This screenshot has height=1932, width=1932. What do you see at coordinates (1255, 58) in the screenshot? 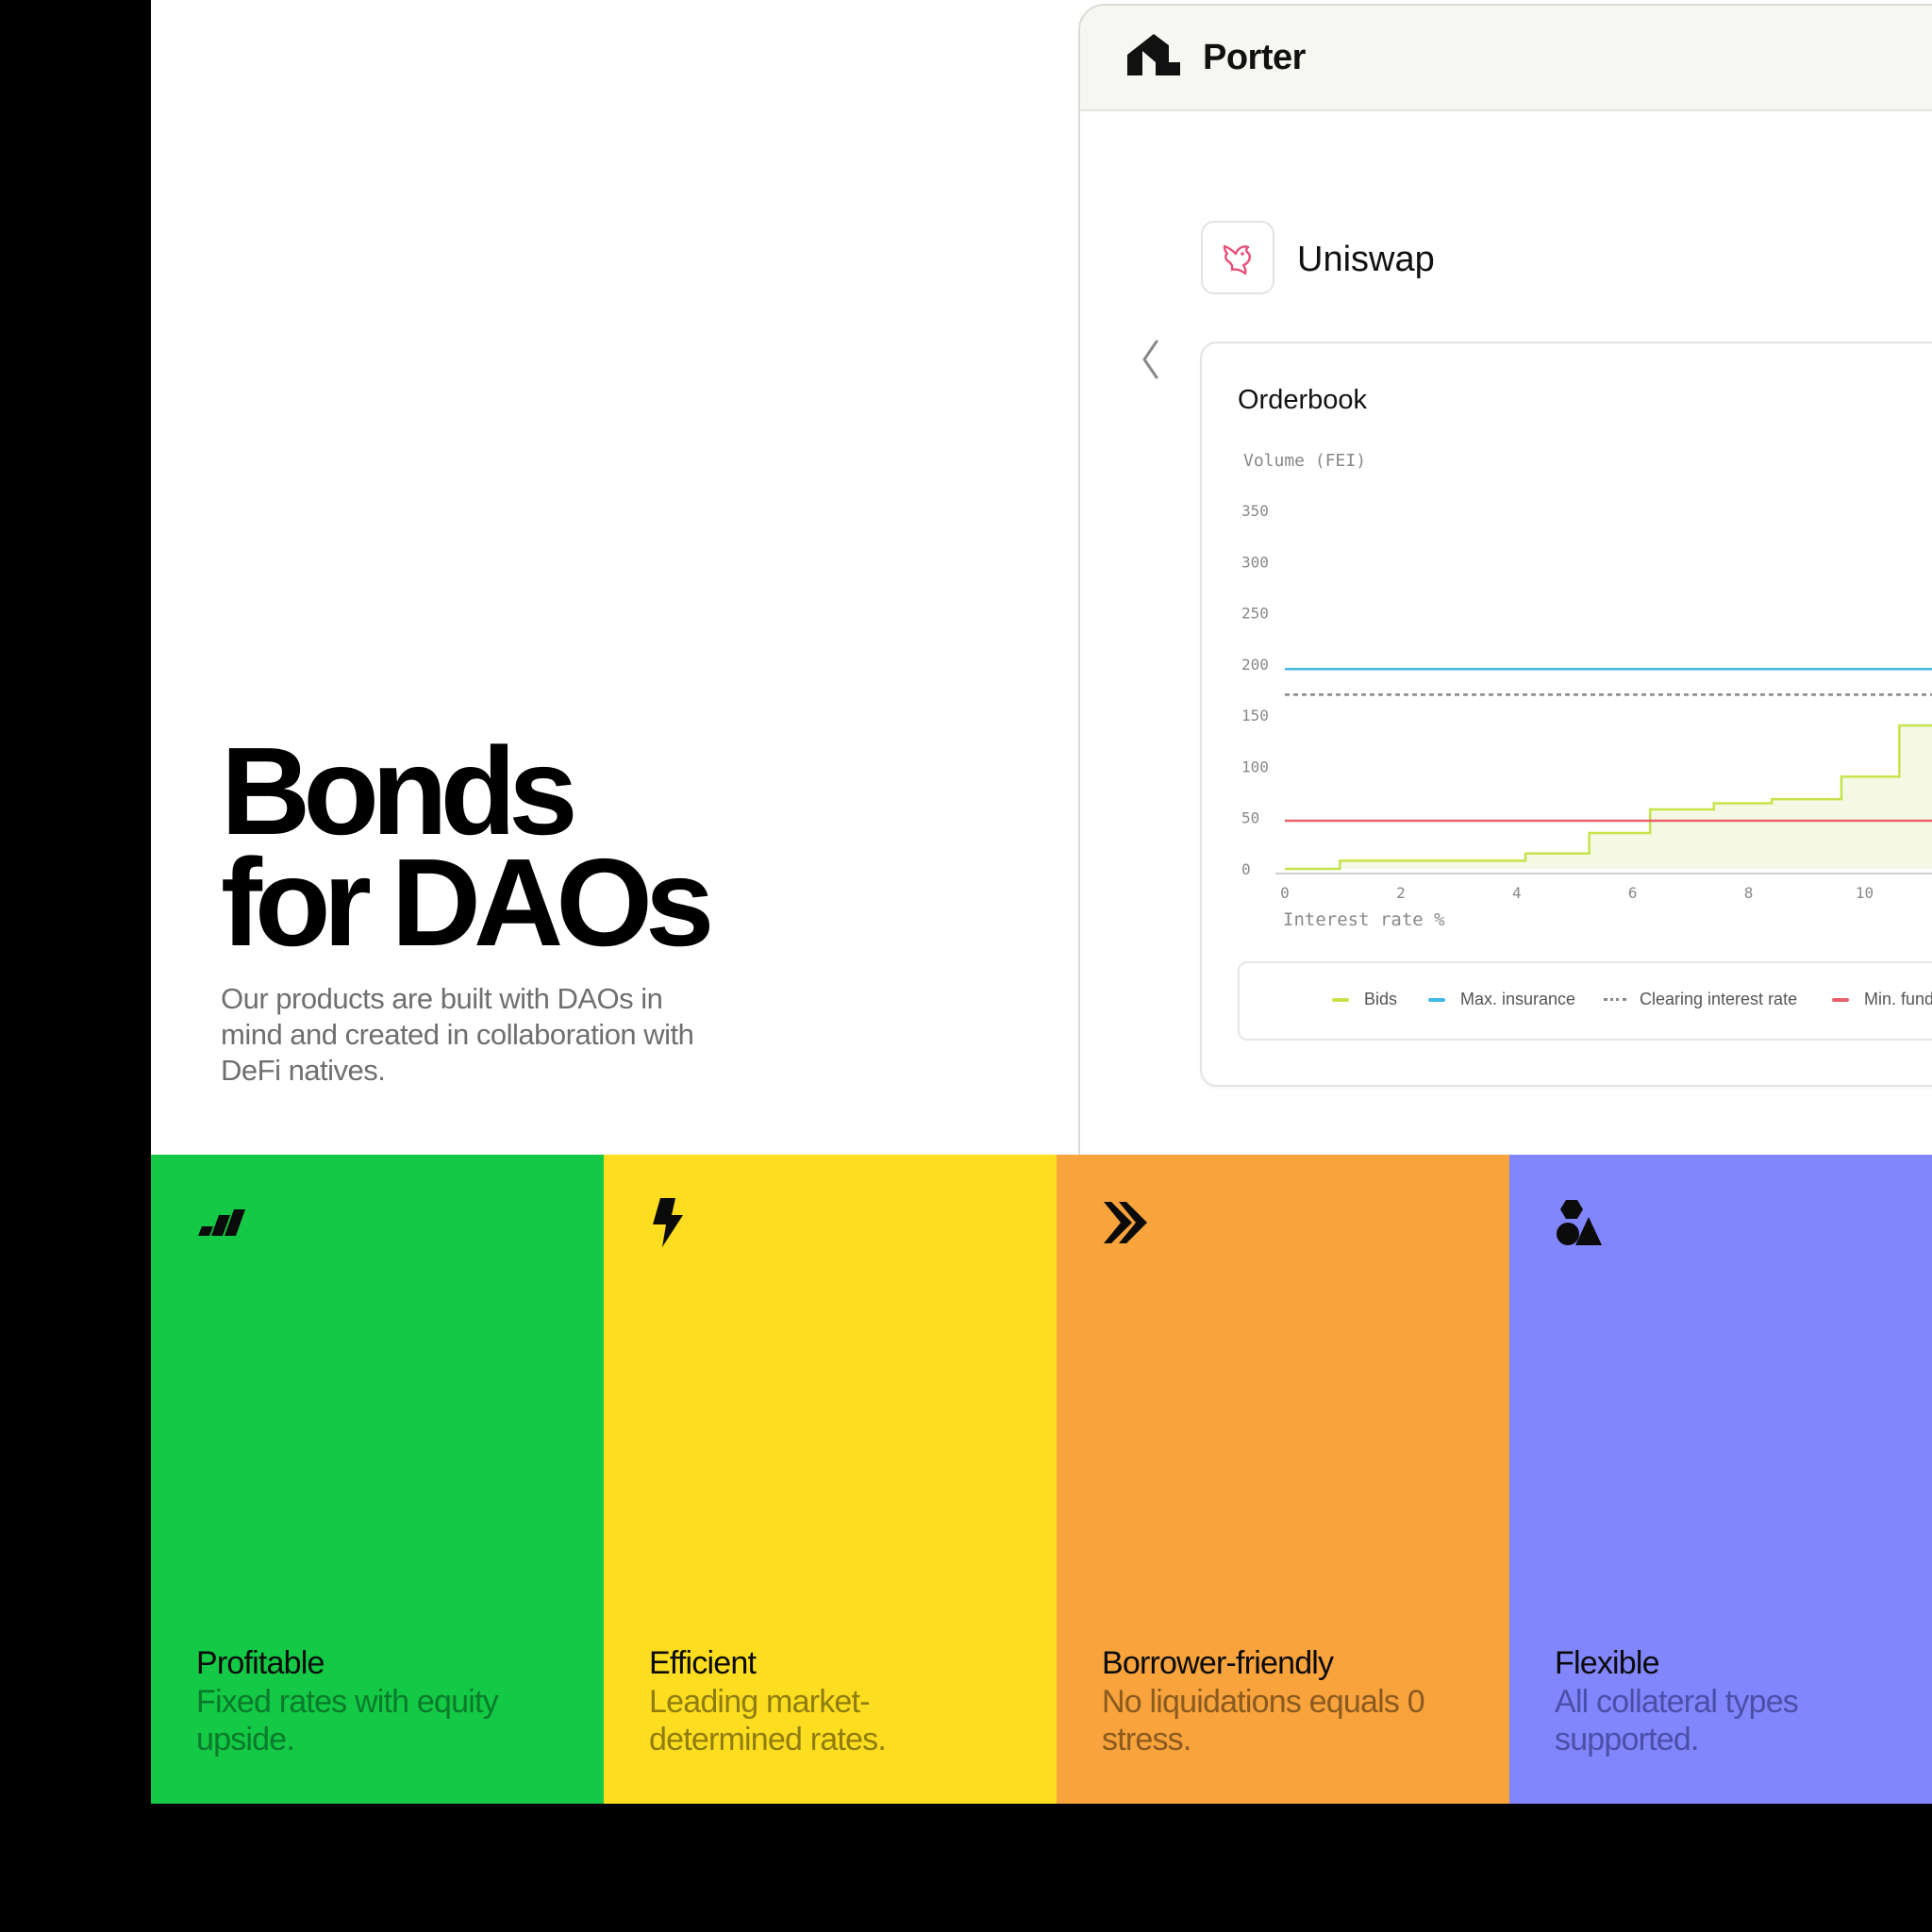
I see `brand-name: Porter` at bounding box center [1255, 58].